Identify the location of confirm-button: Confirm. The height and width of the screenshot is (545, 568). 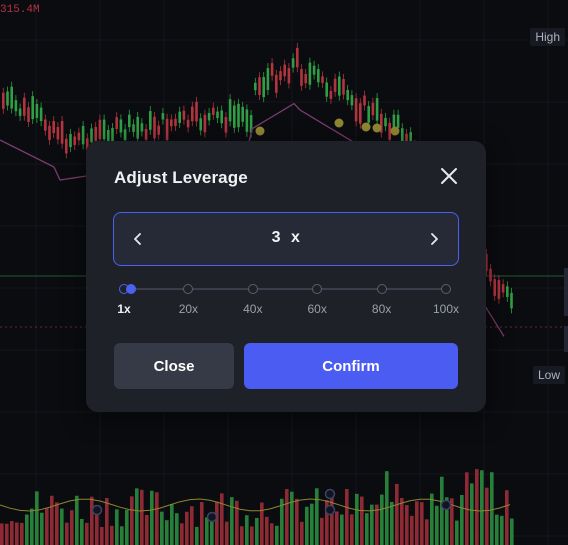
(351, 366).